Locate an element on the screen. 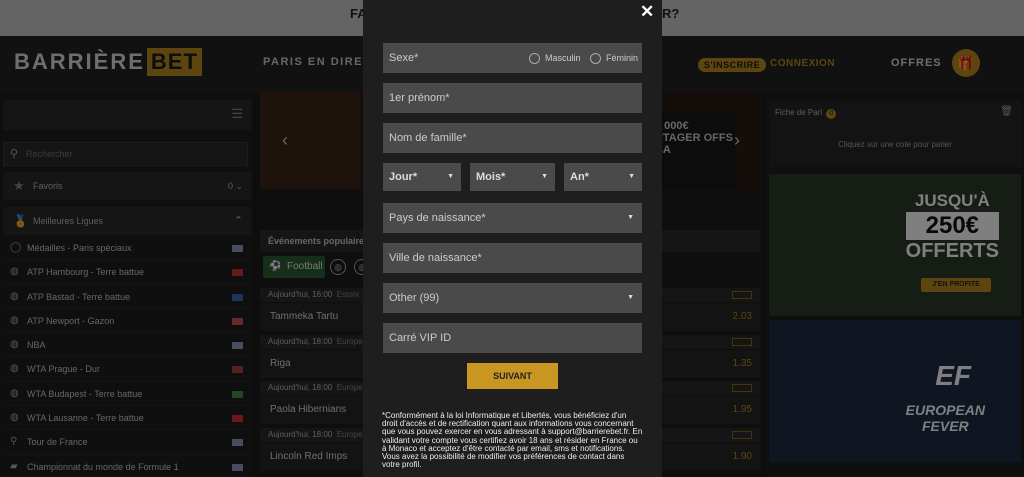 The height and width of the screenshot is (477, 1024). radio-masculin: Masculin is located at coordinates (555, 58).